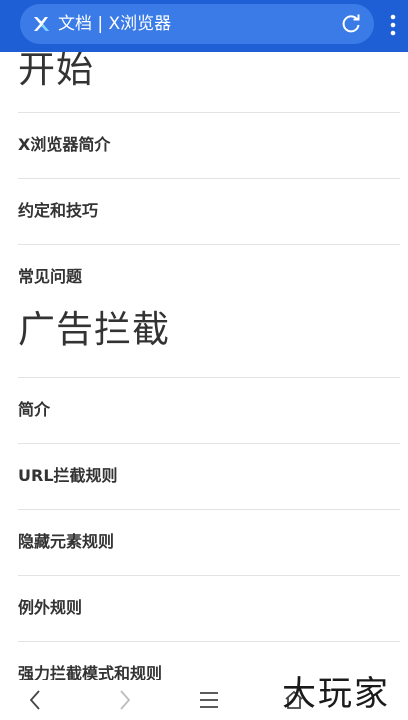 The height and width of the screenshot is (720, 408). I want to click on doc-link-label: URL拦截规则, so click(68, 475).